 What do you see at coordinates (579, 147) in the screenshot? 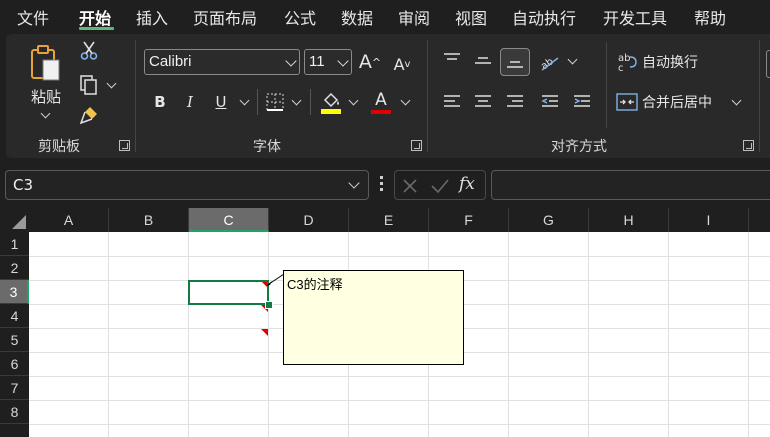
I see `alignment-group-label: 对齐方式` at bounding box center [579, 147].